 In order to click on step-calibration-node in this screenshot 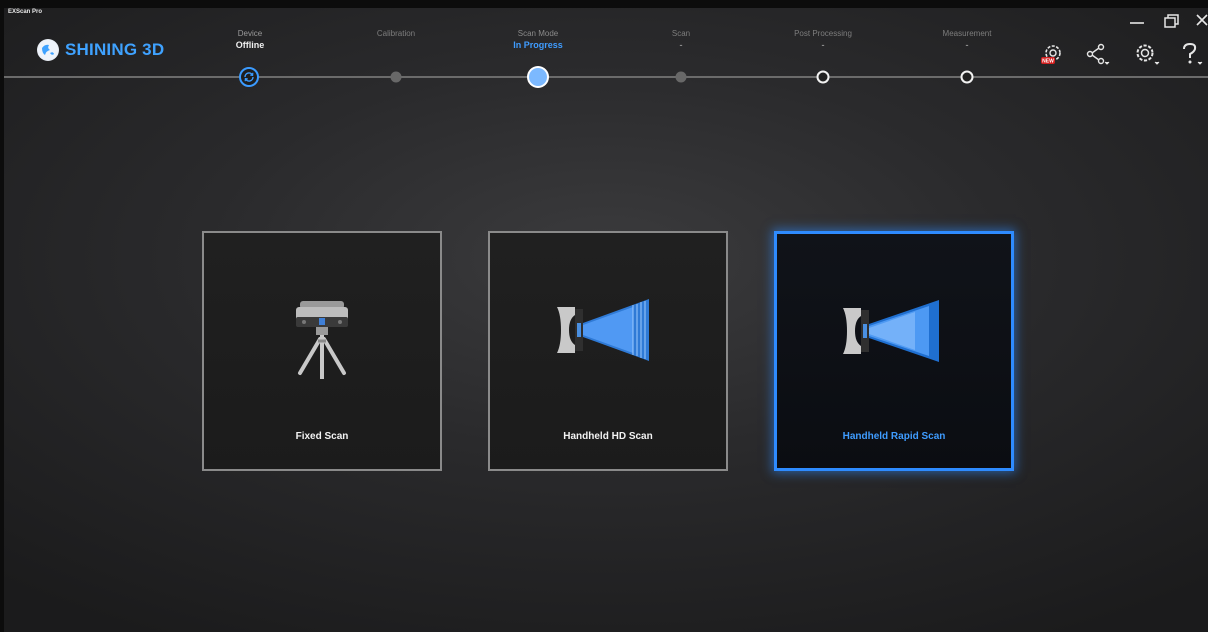, I will do `click(396, 77)`.